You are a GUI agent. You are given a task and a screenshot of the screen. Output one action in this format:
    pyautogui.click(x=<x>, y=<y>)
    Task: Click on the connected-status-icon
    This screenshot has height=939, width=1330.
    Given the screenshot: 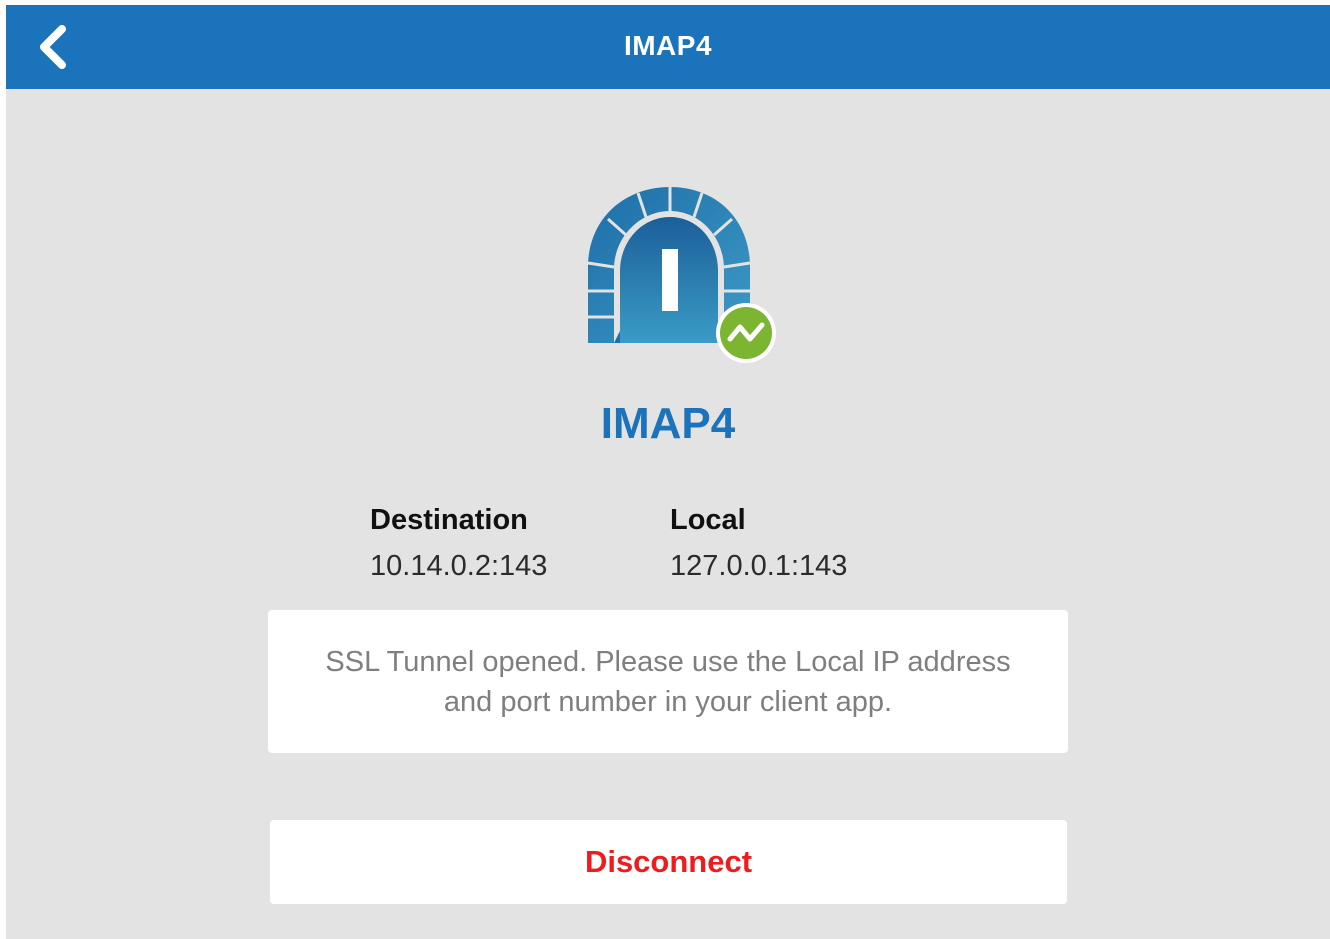 What is the action you would take?
    pyautogui.click(x=746, y=333)
    